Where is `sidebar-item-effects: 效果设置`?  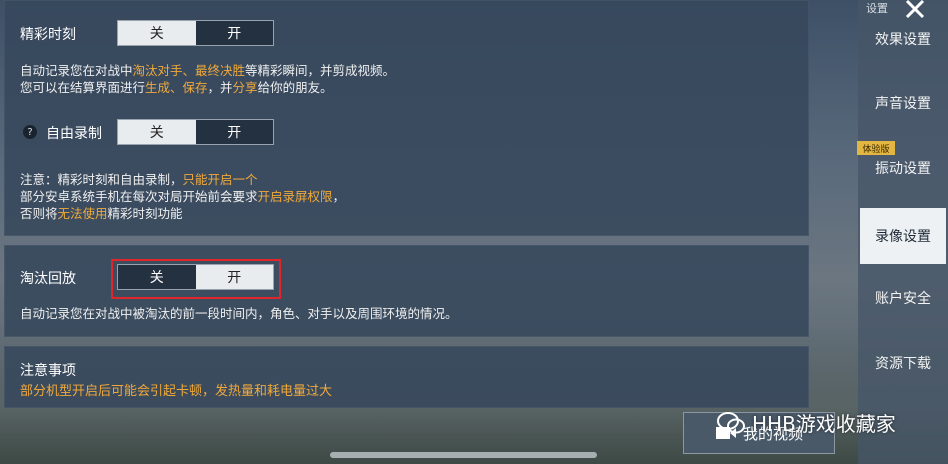 sidebar-item-effects: 效果设置 is located at coordinates (903, 39).